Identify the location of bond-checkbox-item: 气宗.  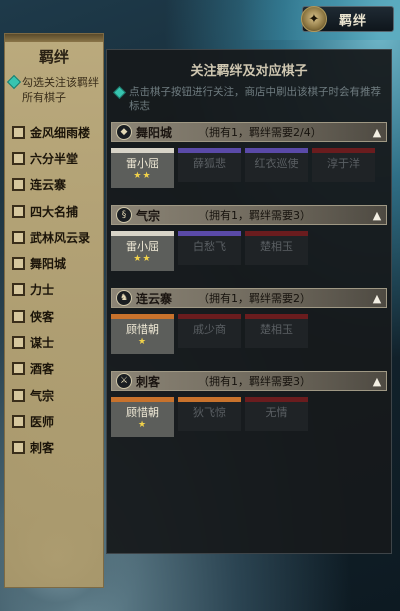
(54, 395).